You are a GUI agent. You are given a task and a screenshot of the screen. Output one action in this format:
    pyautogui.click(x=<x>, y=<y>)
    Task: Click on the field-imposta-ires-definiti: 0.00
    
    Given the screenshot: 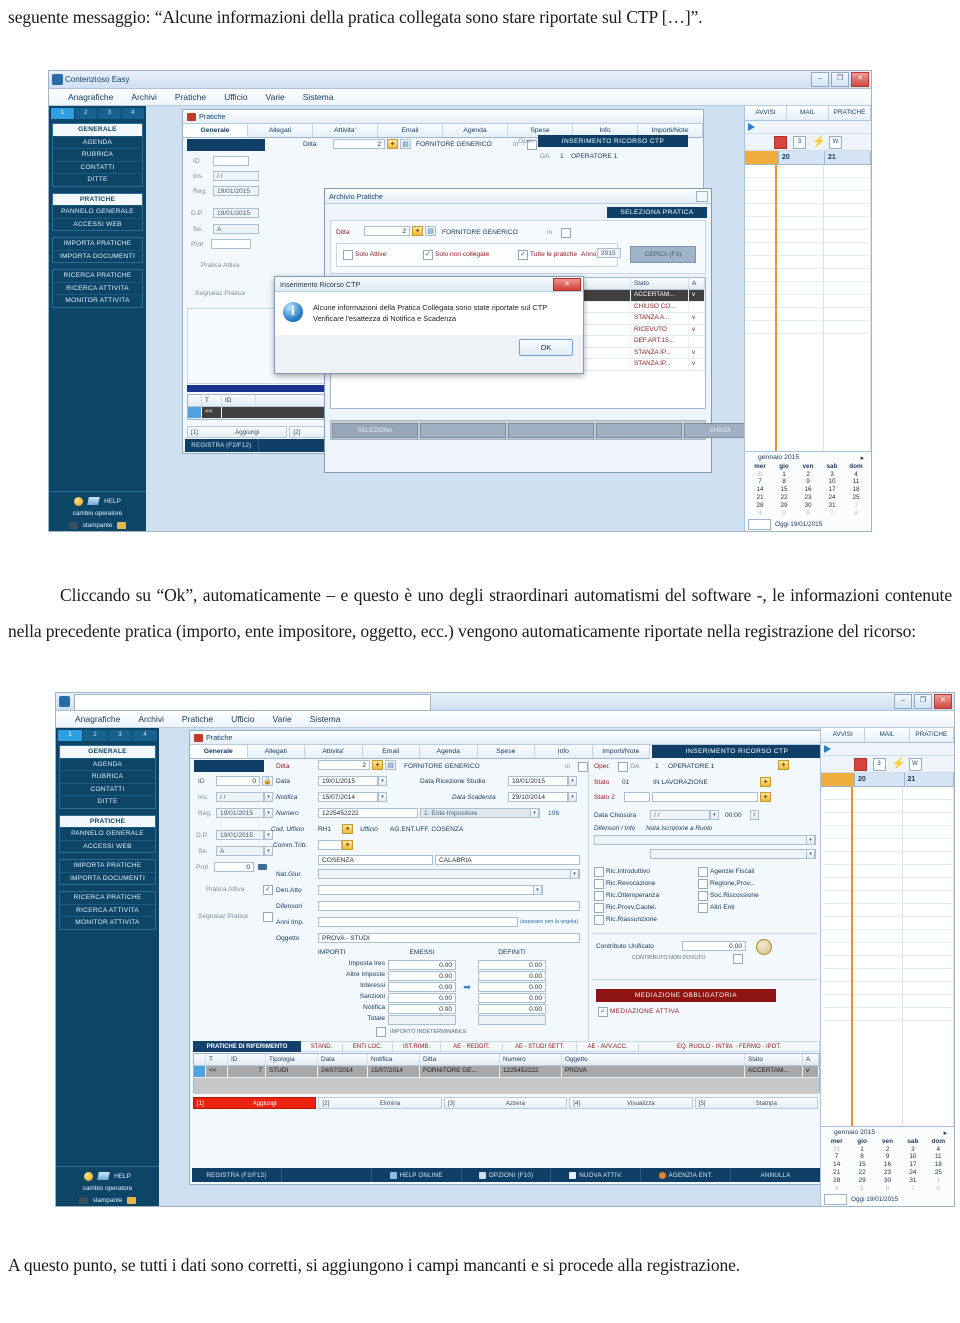 What is the action you would take?
    pyautogui.click(x=512, y=965)
    